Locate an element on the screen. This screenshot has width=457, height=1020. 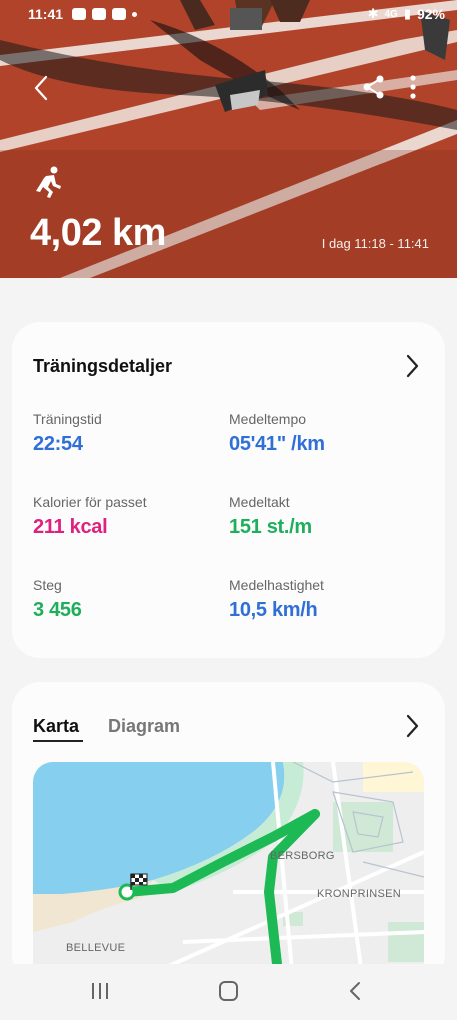
cloud-icon is located at coordinates (79, 14).